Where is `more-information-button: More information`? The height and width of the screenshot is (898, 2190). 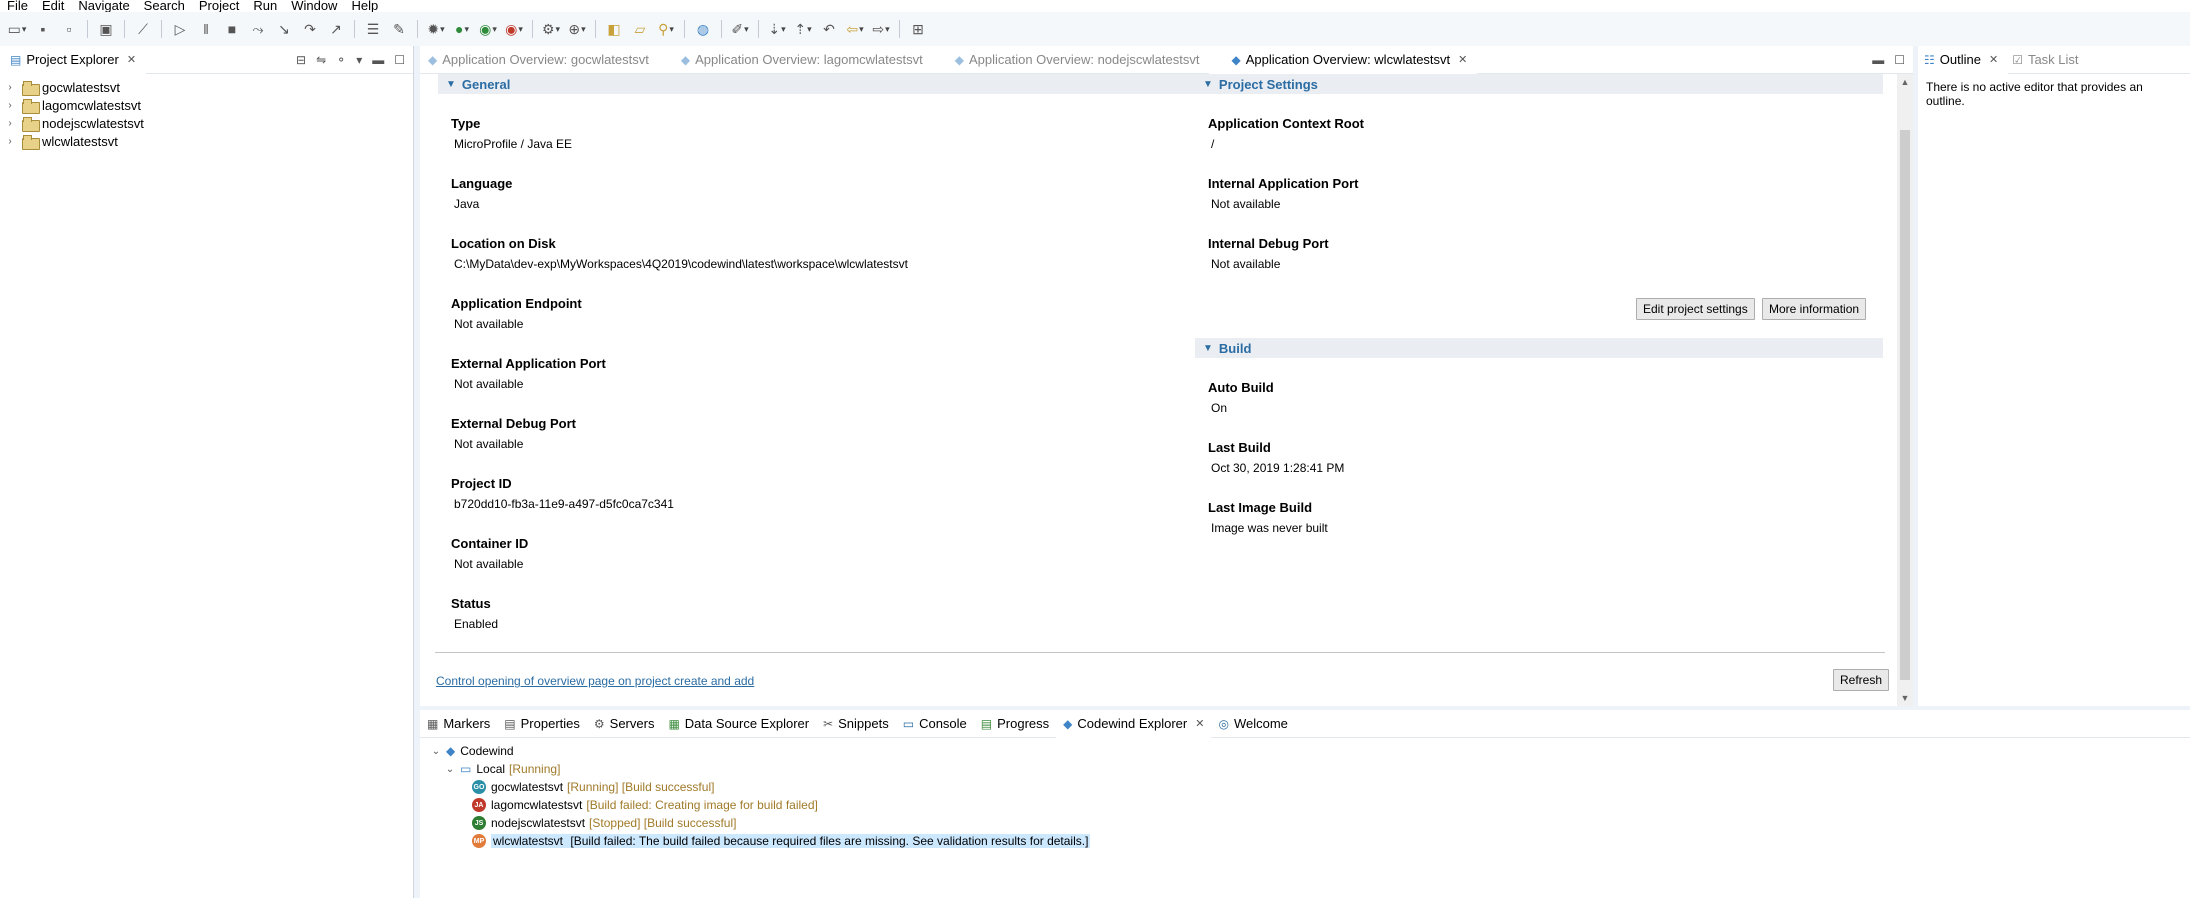
more-information-button: More information is located at coordinates (1814, 309).